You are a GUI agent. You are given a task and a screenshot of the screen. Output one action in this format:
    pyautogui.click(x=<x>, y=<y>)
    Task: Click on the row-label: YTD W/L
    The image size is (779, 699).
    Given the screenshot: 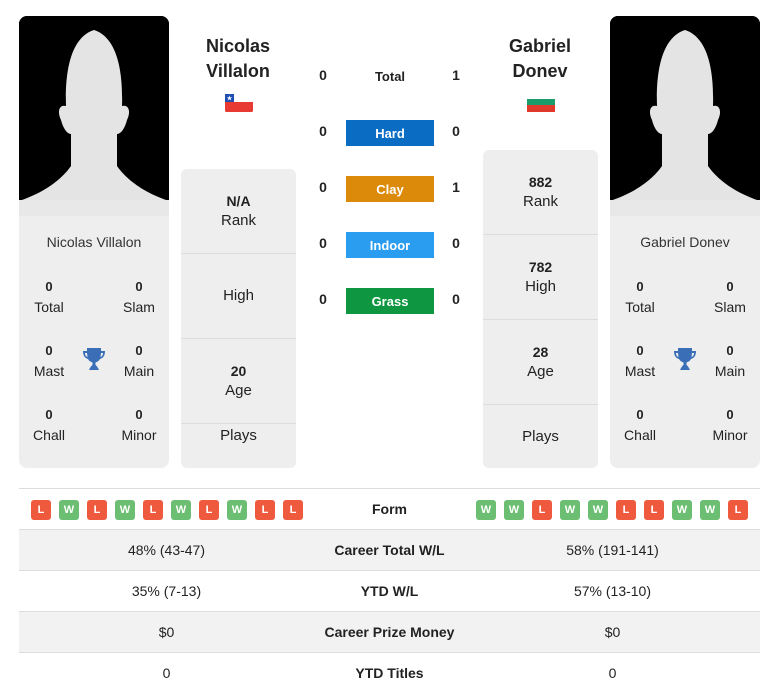 What is the action you would take?
    pyautogui.click(x=389, y=591)
    